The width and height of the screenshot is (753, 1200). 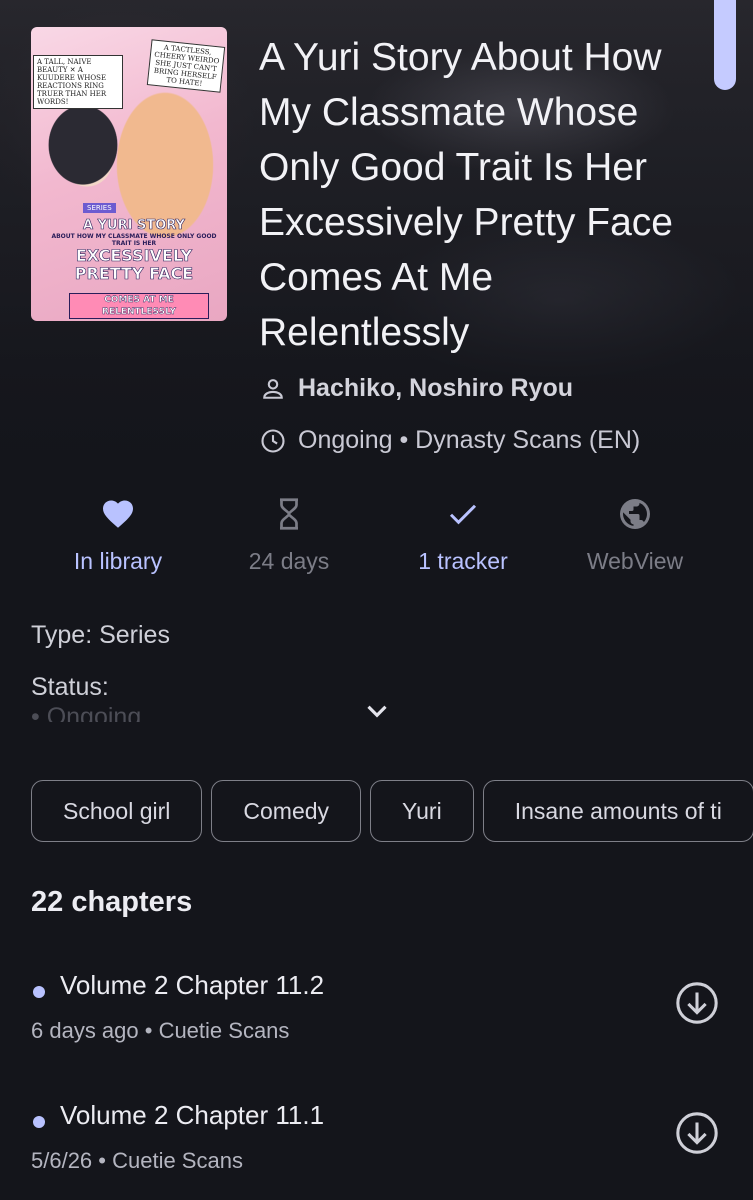 What do you see at coordinates (469, 440) in the screenshot?
I see `status-source-text: Ongoing • Dynasty Scans (EN)` at bounding box center [469, 440].